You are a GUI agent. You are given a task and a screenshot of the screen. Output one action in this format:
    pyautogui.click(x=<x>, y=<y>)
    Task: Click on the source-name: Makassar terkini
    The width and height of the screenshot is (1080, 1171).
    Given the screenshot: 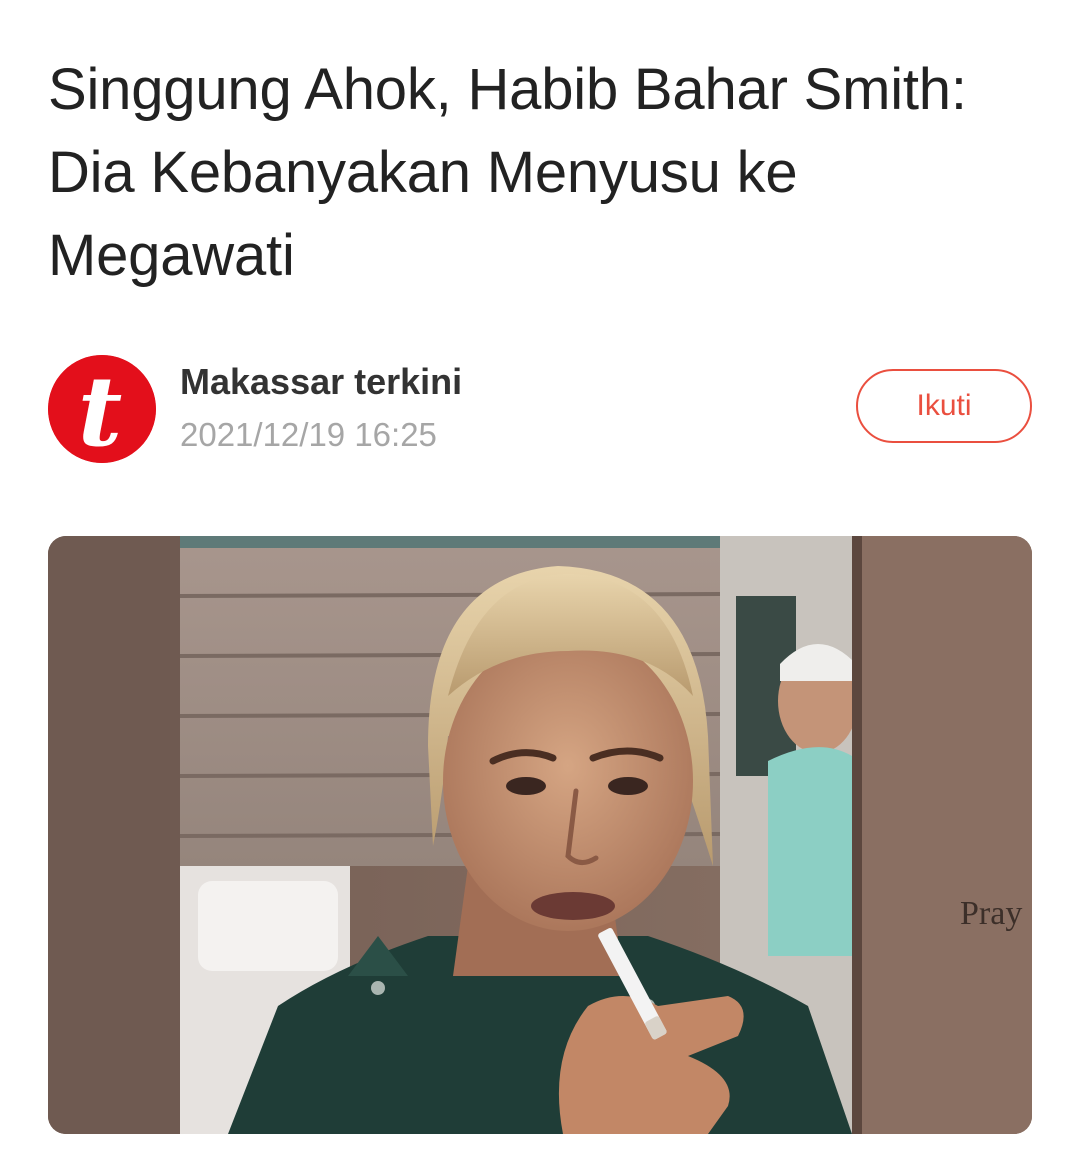 What is the action you would take?
    pyautogui.click(x=321, y=382)
    